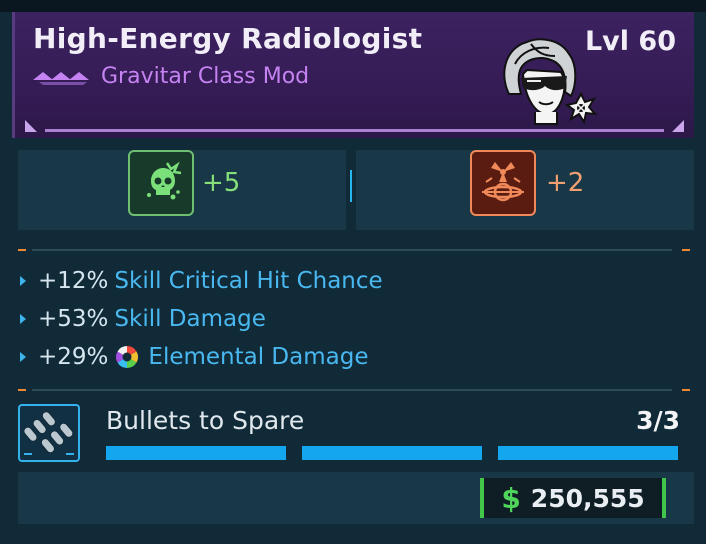  I want to click on header-corner-right, so click(678, 126).